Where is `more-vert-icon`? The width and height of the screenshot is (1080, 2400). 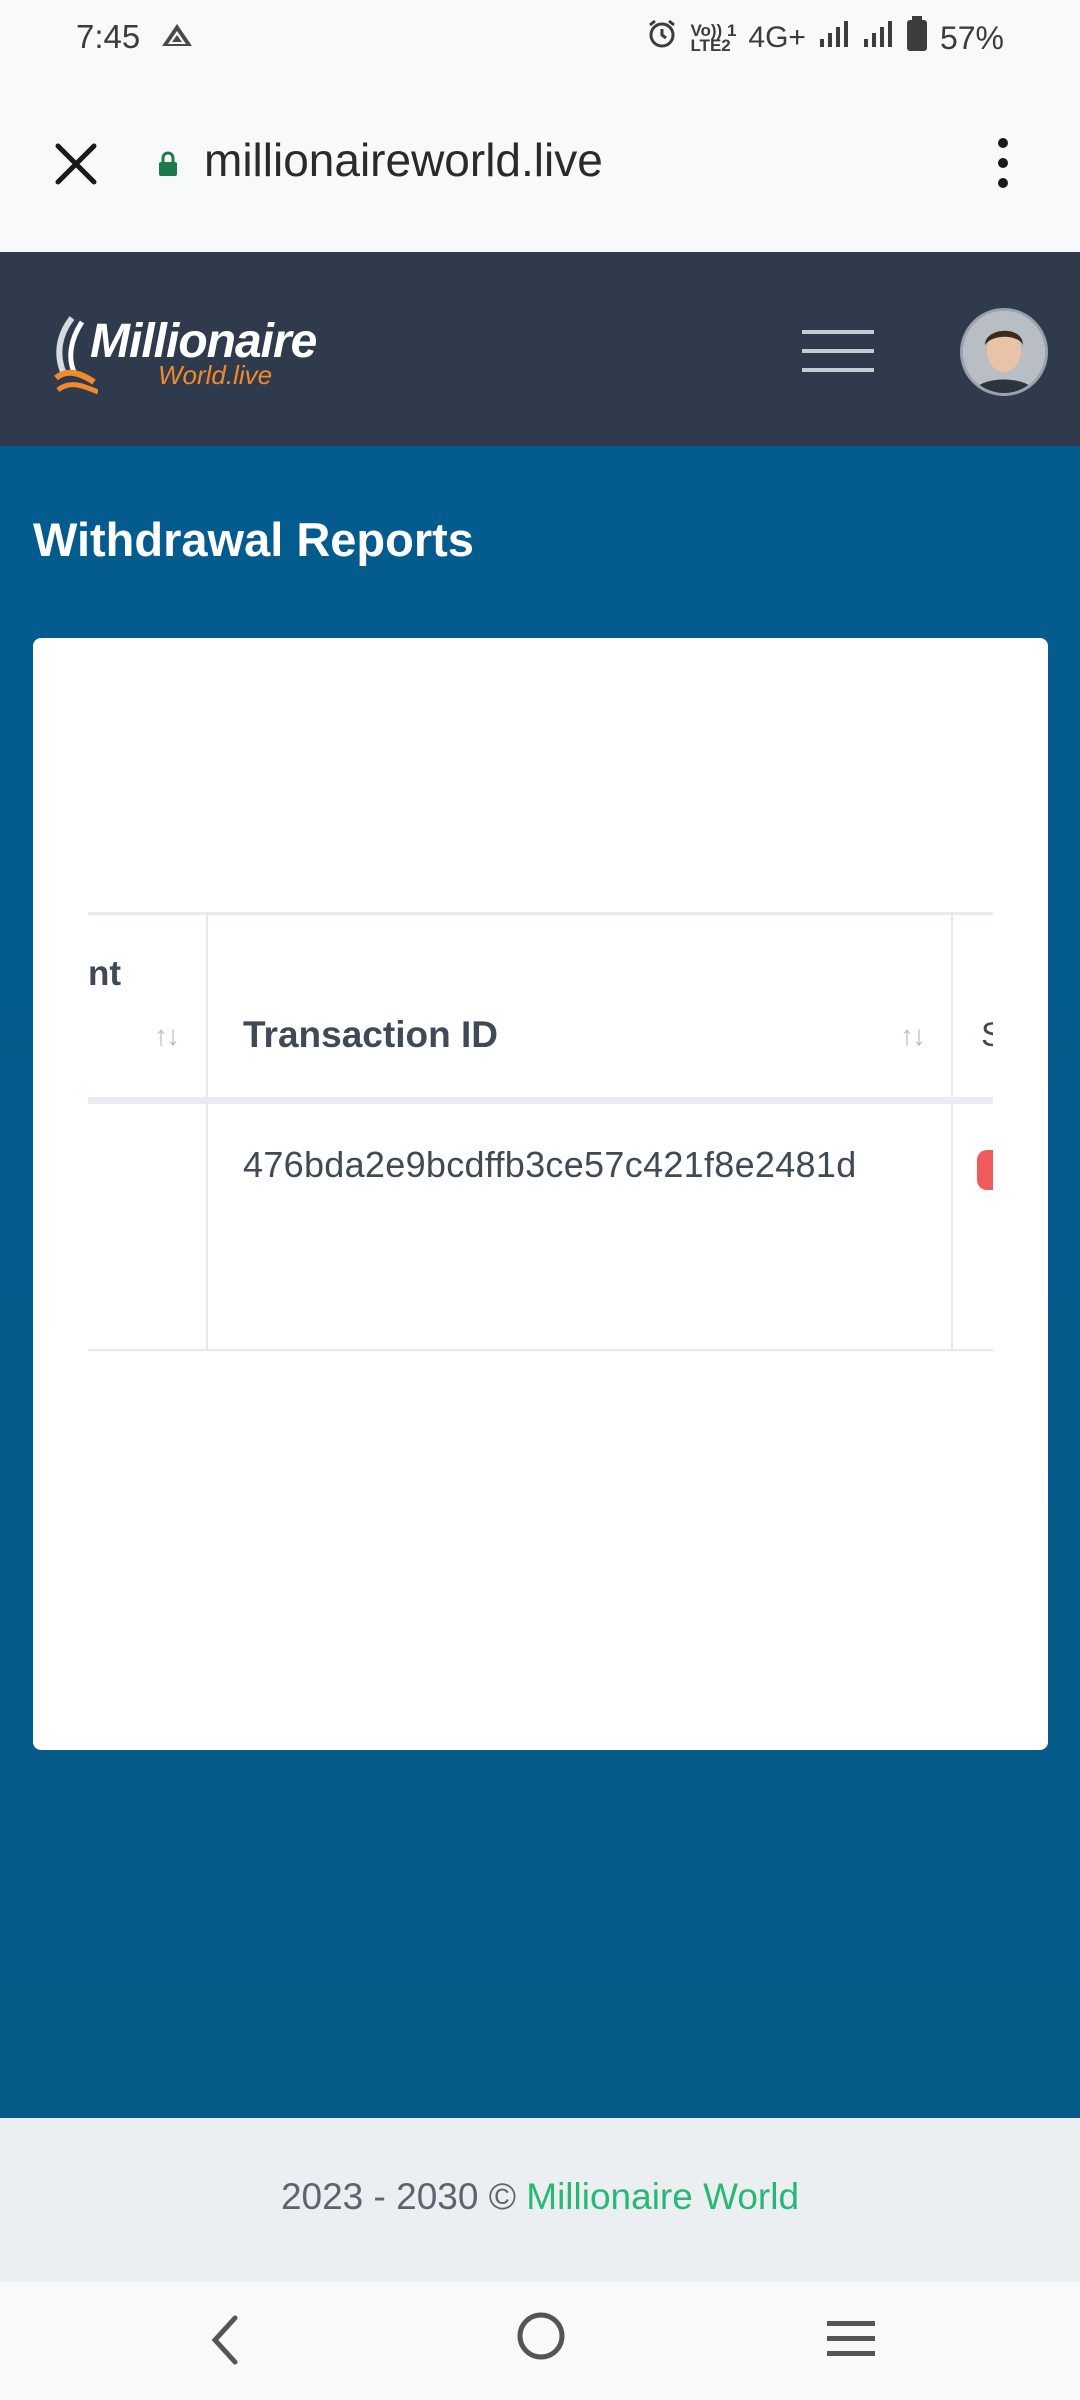 more-vert-icon is located at coordinates (1003, 163).